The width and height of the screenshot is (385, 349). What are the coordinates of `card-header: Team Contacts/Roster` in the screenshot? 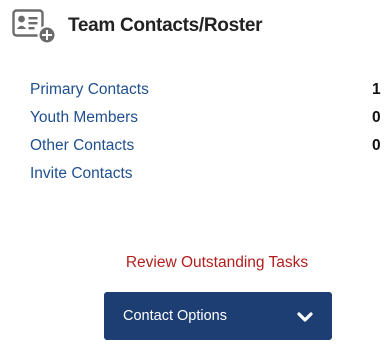 It's located at (137, 26).